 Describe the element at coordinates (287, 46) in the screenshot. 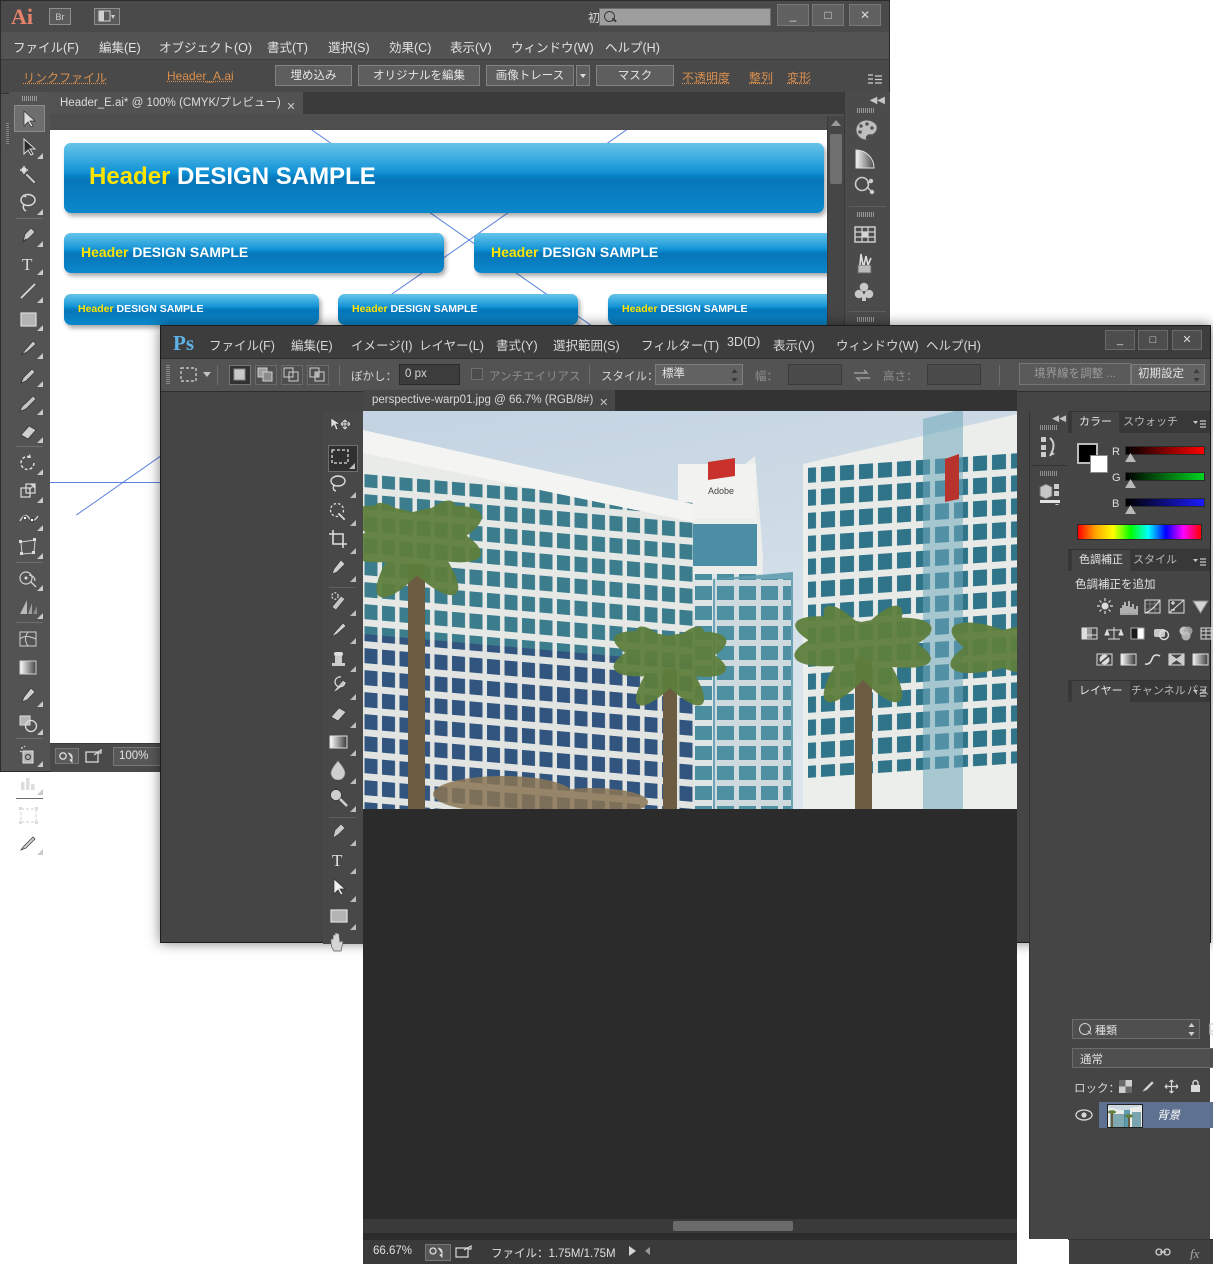

I see `menu-type: 書式(T)` at that location.